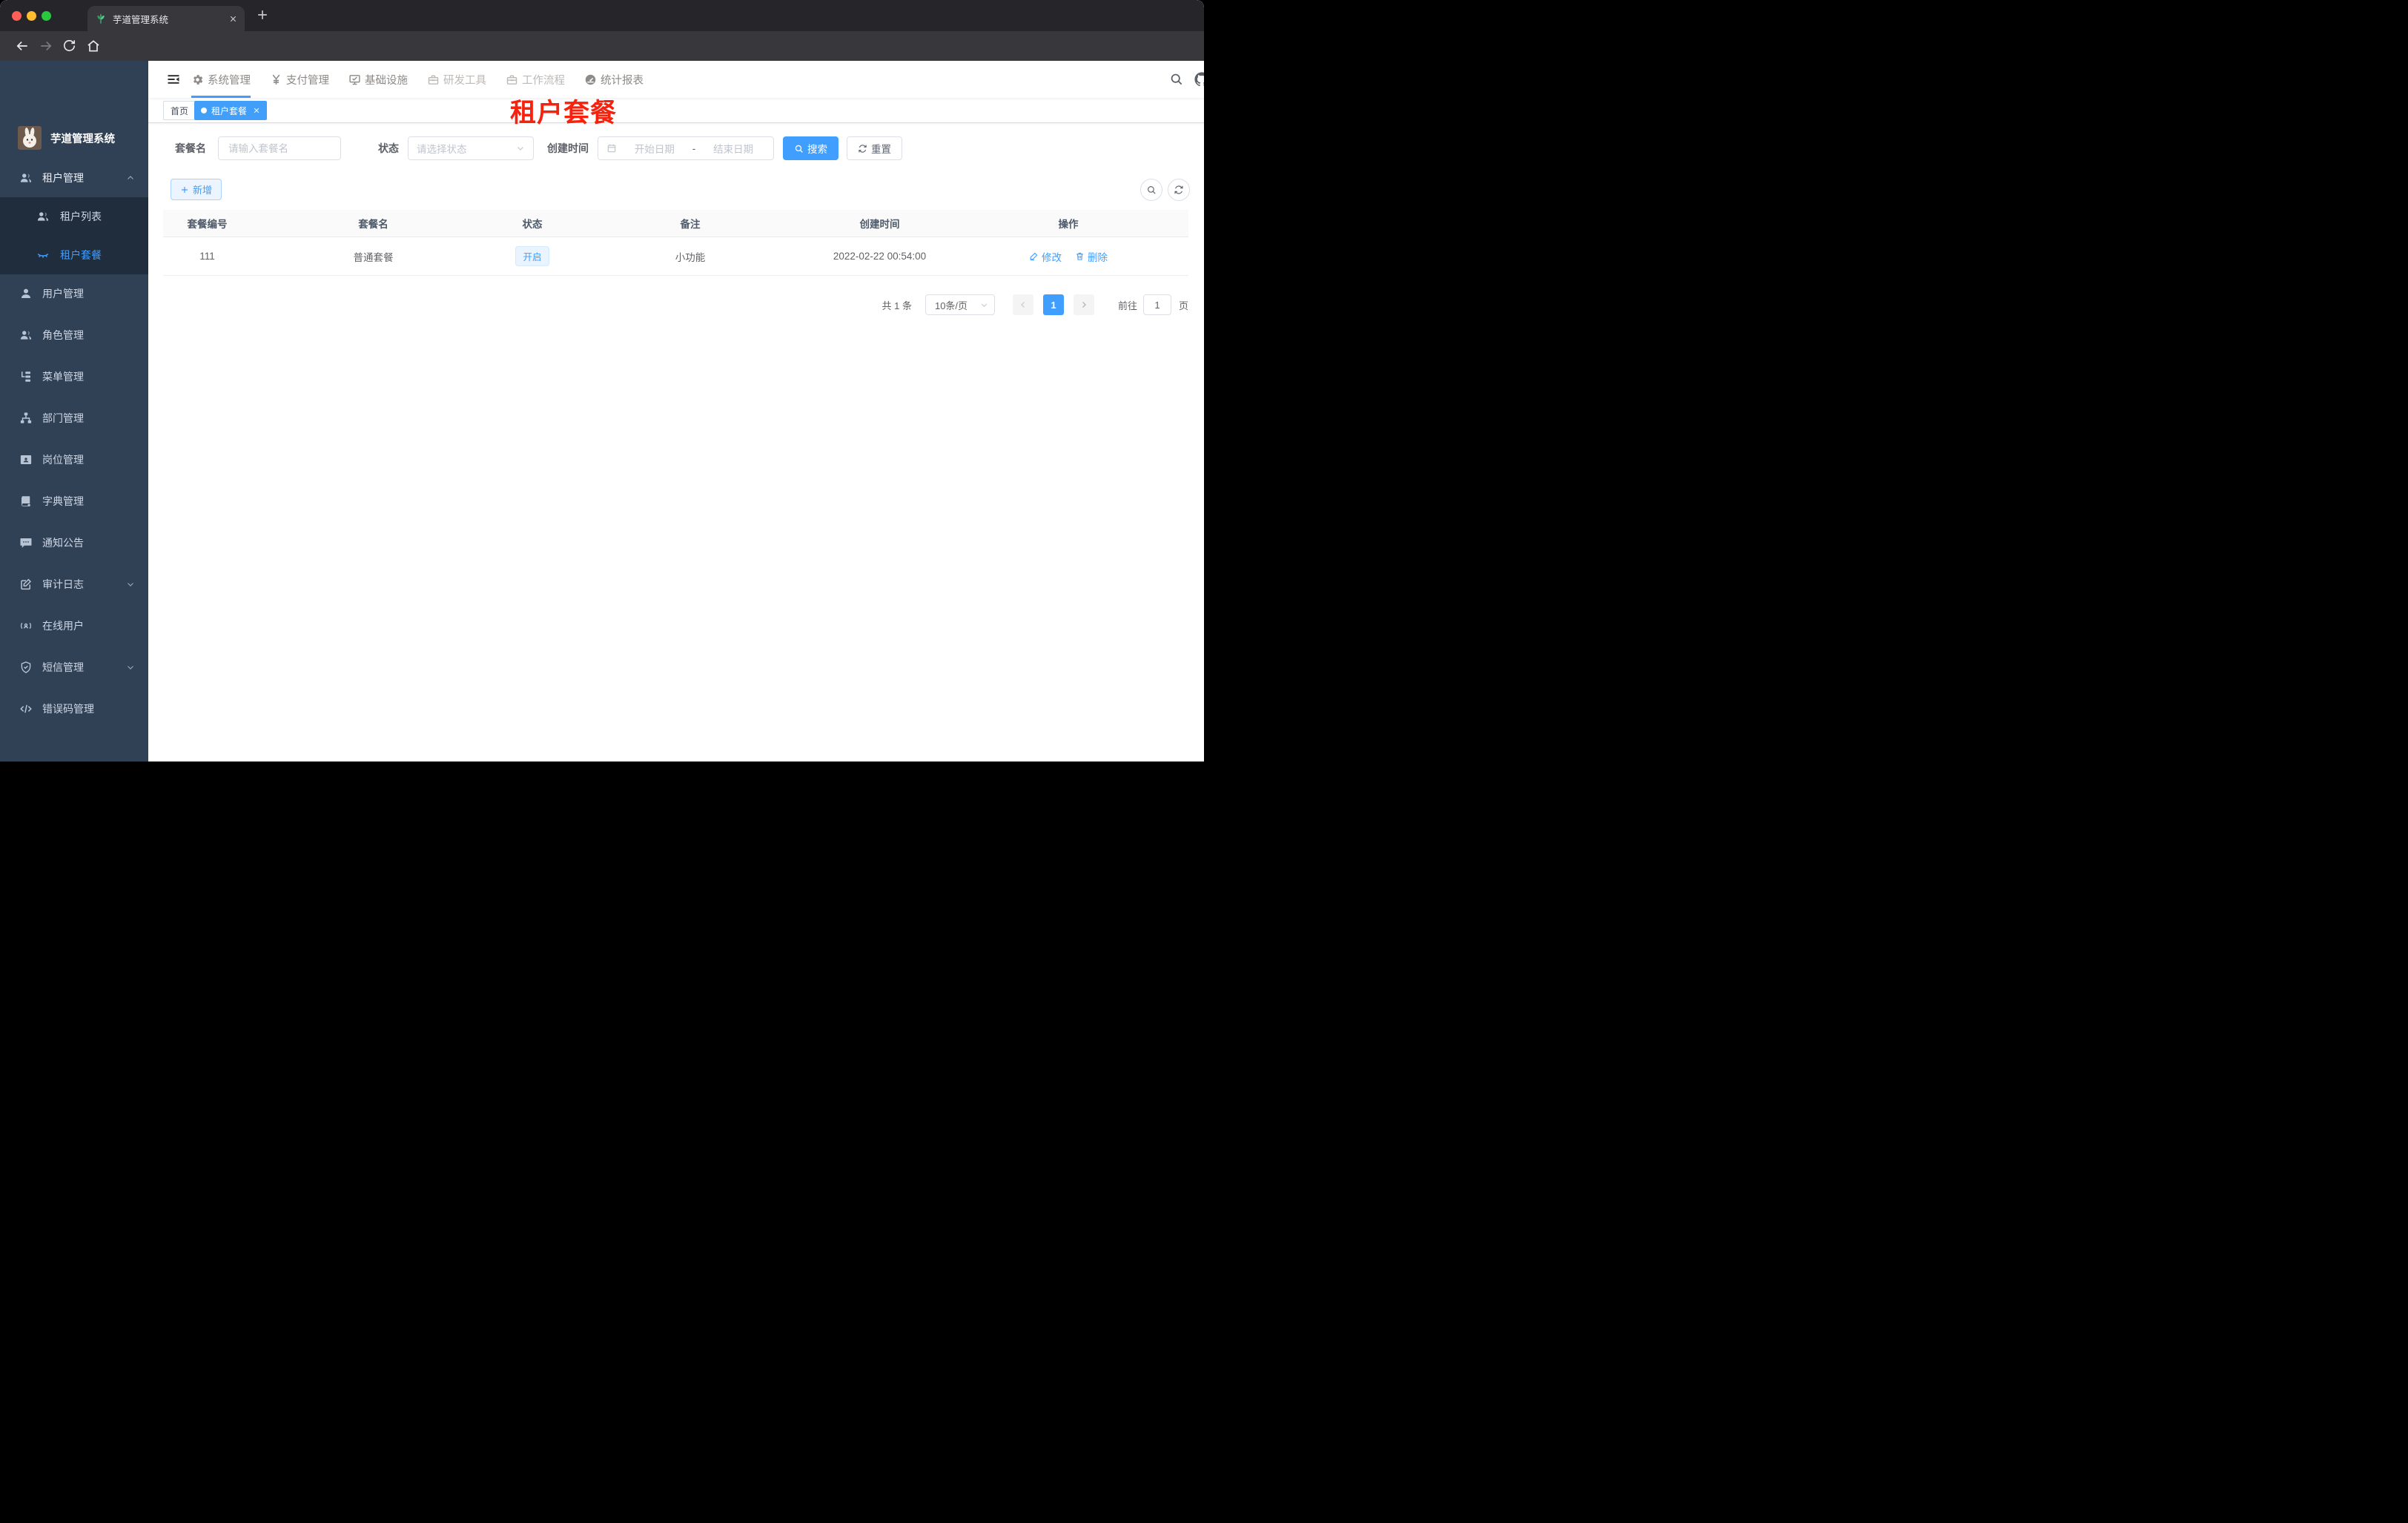  I want to click on header-created: 创建时间, so click(879, 225).